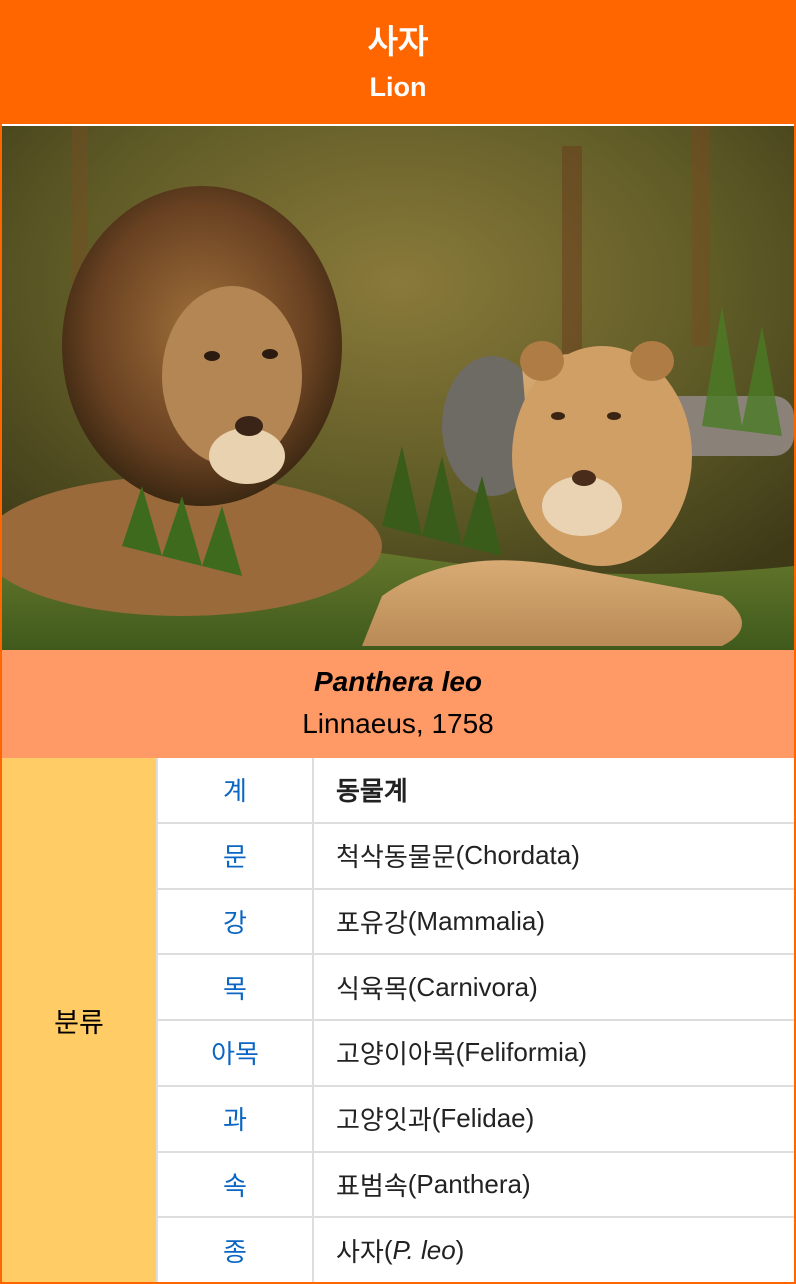  I want to click on taxonomy-row-species: 종 사자(P. leo), so click(475, 1249).